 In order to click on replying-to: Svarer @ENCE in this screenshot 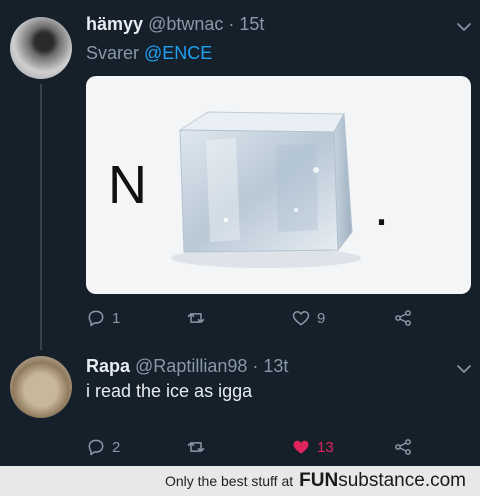, I will do `click(149, 53)`.